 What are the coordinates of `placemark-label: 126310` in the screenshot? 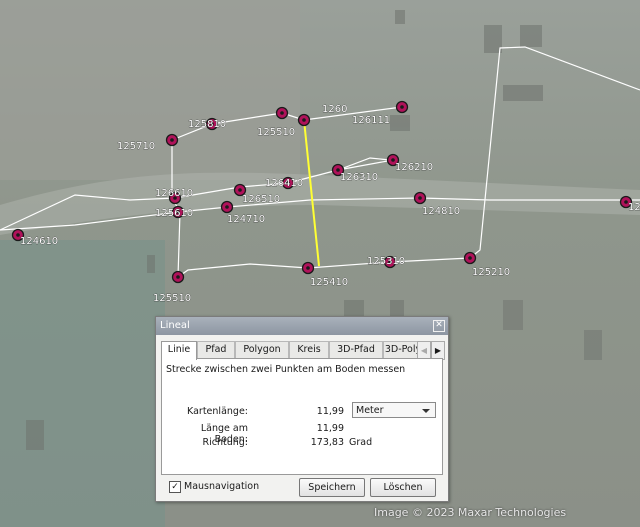 It's located at (359, 177).